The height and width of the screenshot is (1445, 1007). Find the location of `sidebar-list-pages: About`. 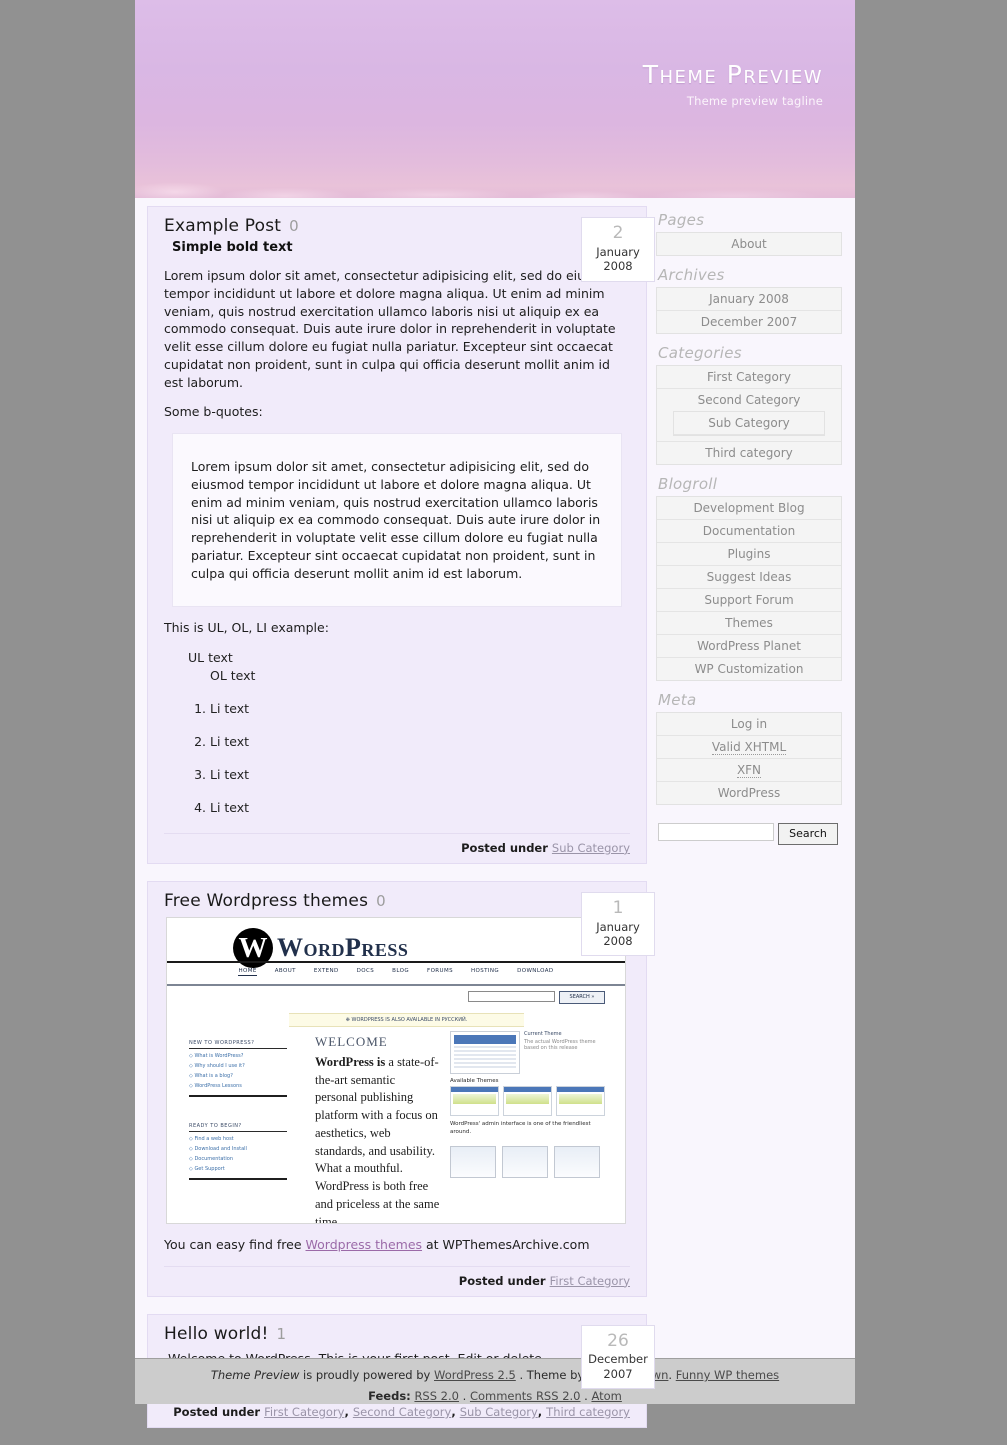

sidebar-list-pages: About is located at coordinates (749, 244).